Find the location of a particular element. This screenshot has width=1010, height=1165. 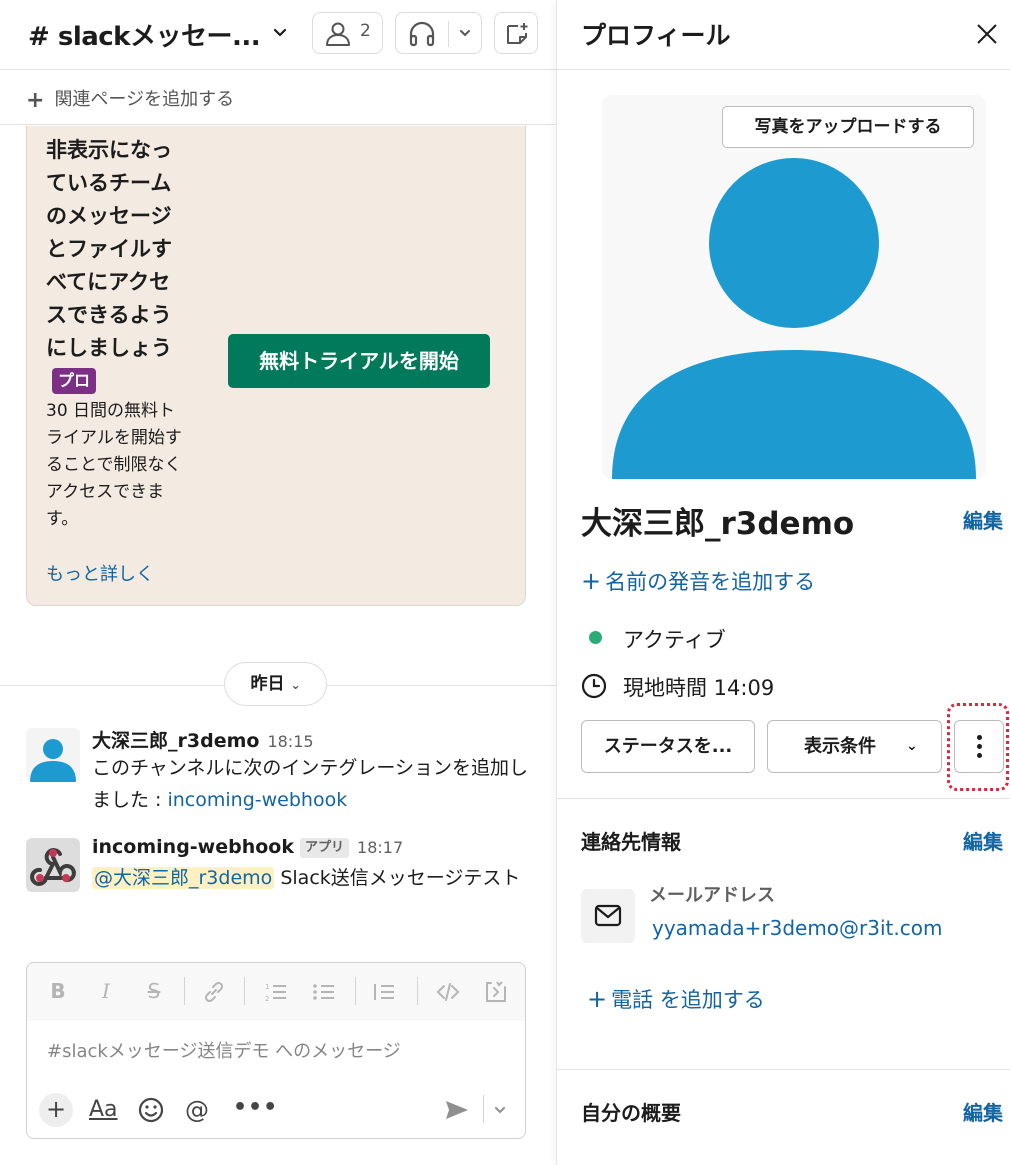

person-icon is located at coordinates (338, 34).